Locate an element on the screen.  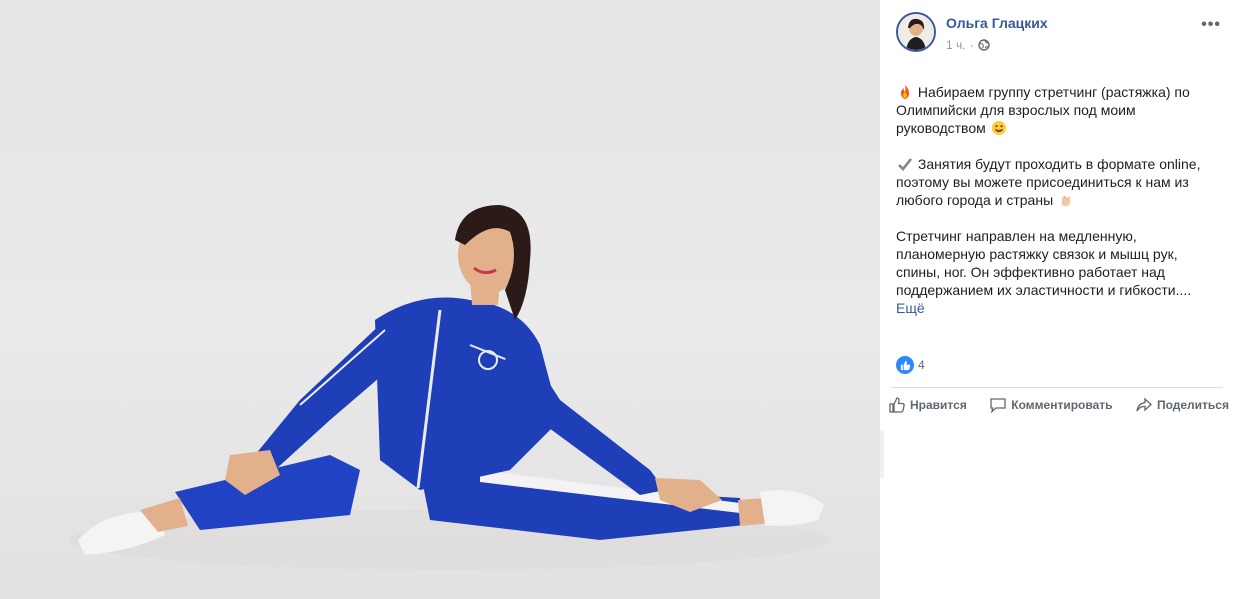
like-label: Нравится is located at coordinates (938, 405).